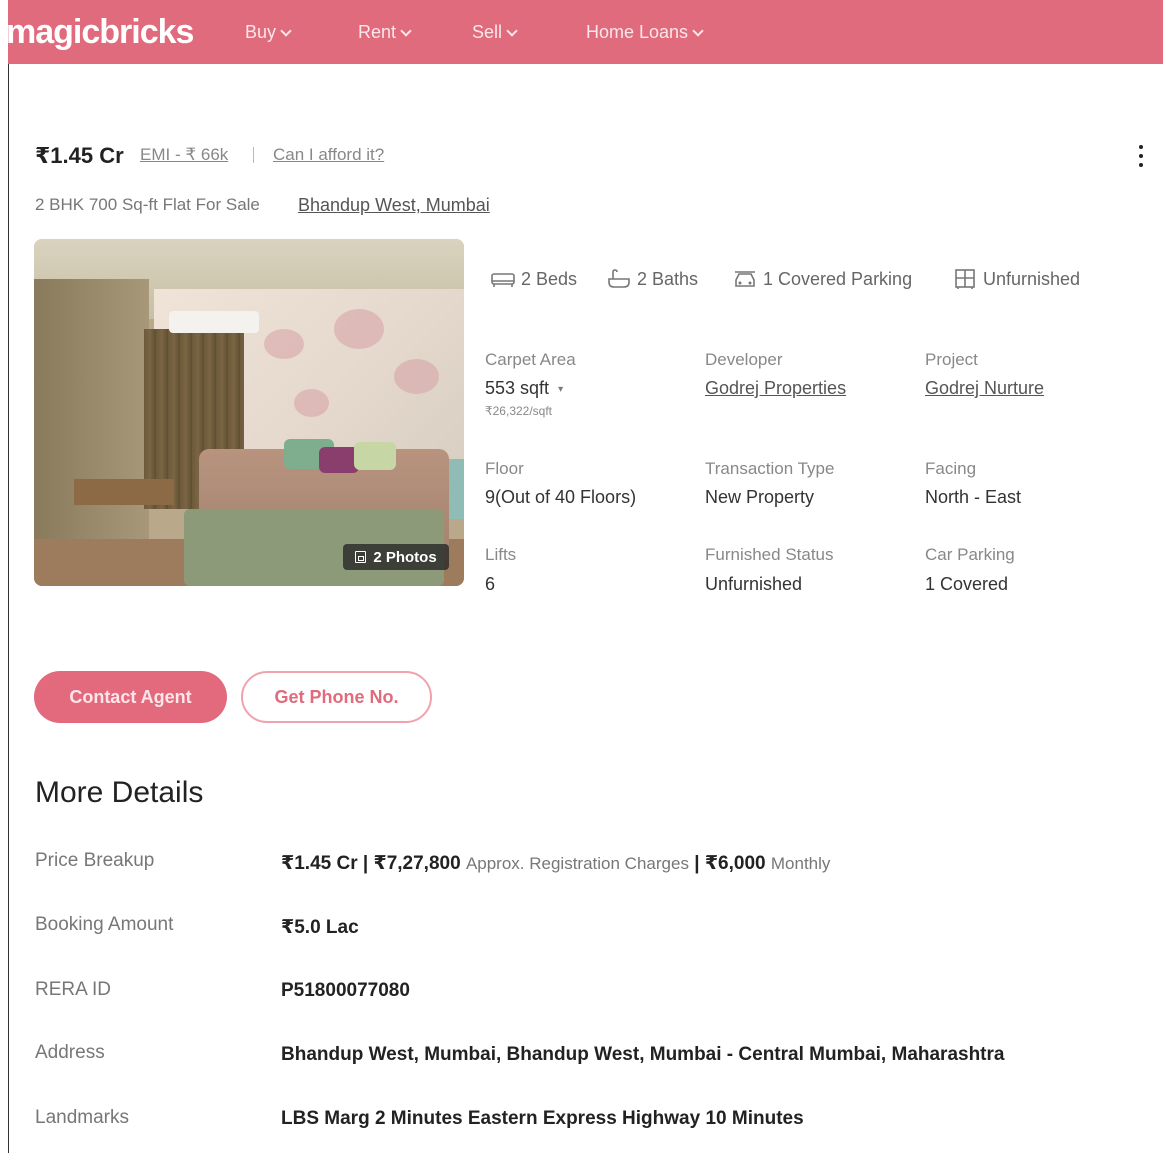  I want to click on photos-badge: 2 Photos, so click(396, 557).